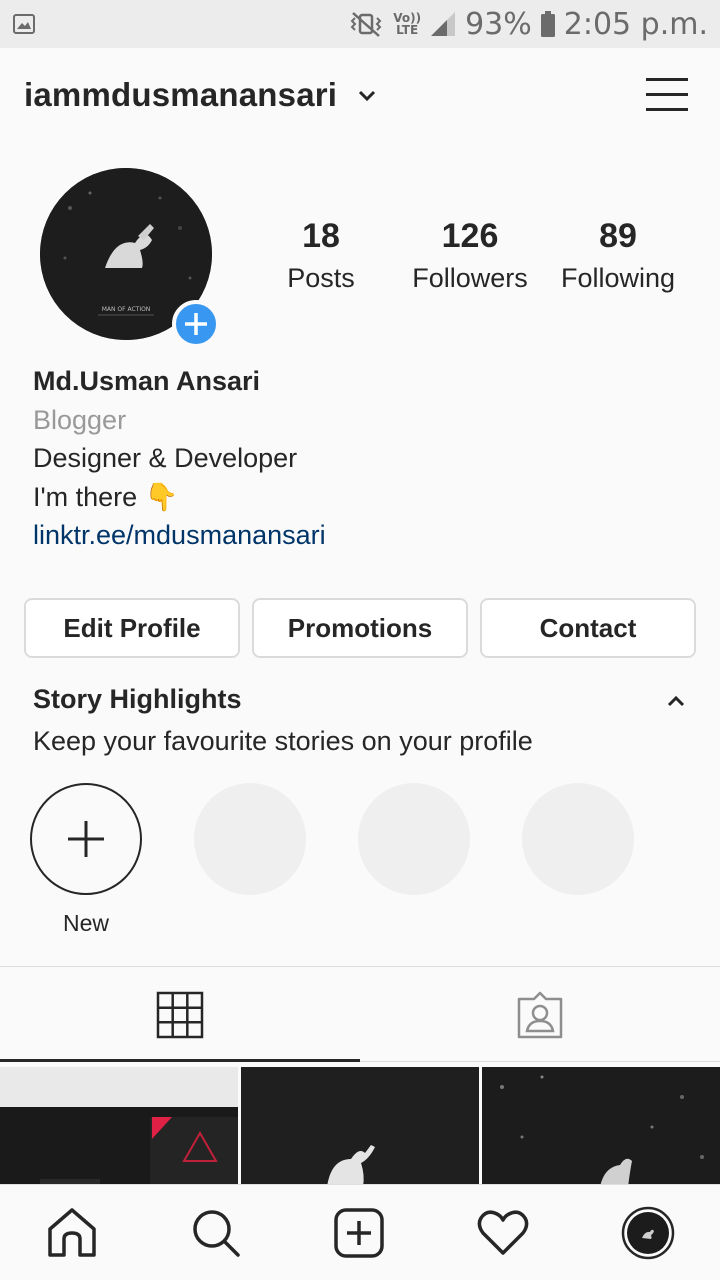 The image size is (720, 1280). I want to click on profile-header: iammdusmanansari, so click(360, 97).